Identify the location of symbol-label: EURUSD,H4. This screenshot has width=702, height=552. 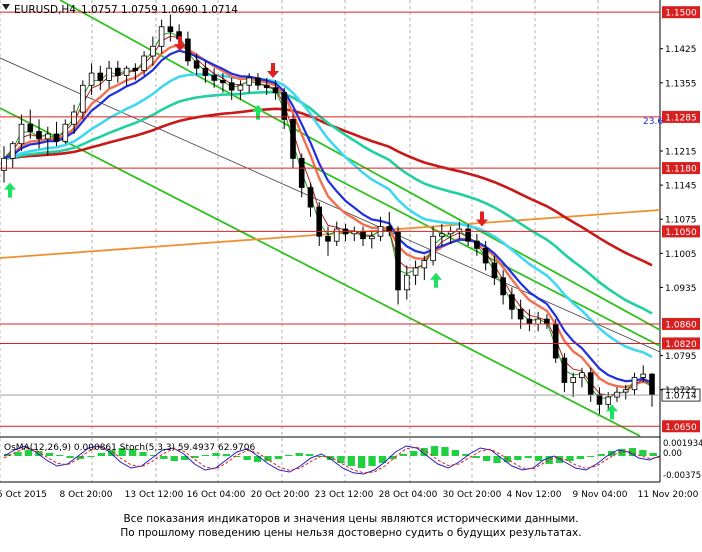
(45, 10).